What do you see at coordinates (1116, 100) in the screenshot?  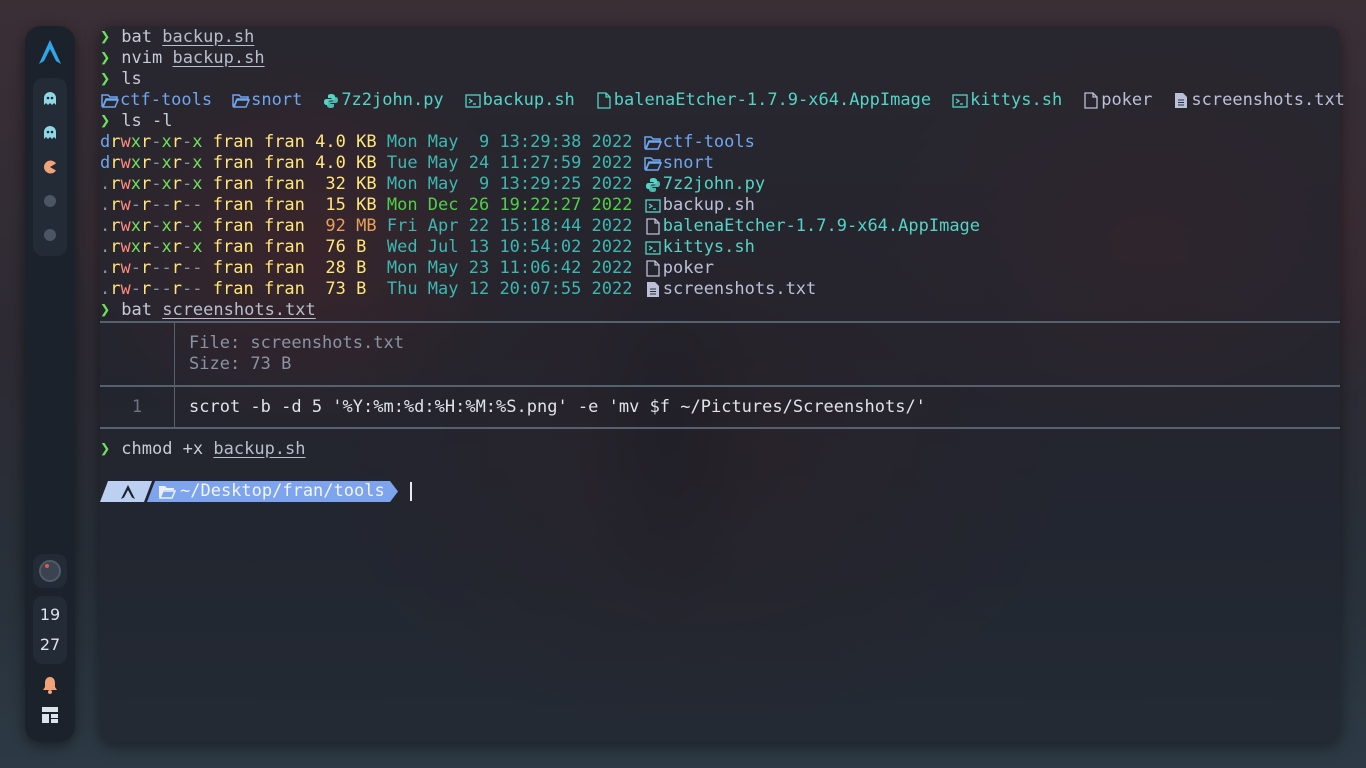 I see `ls-entry: poker` at bounding box center [1116, 100].